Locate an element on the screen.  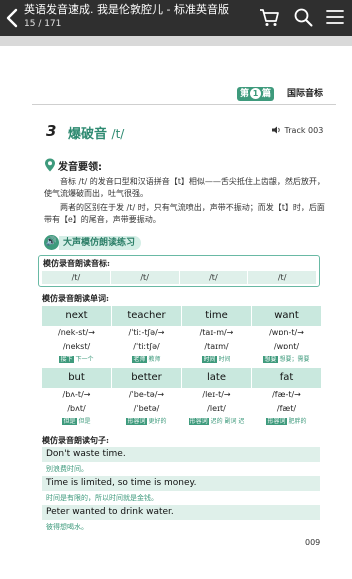
phonetic-practice-box: 模仿录音朗读音标: /t/ /t/ /t/ /t/ is located at coordinates (179, 271).